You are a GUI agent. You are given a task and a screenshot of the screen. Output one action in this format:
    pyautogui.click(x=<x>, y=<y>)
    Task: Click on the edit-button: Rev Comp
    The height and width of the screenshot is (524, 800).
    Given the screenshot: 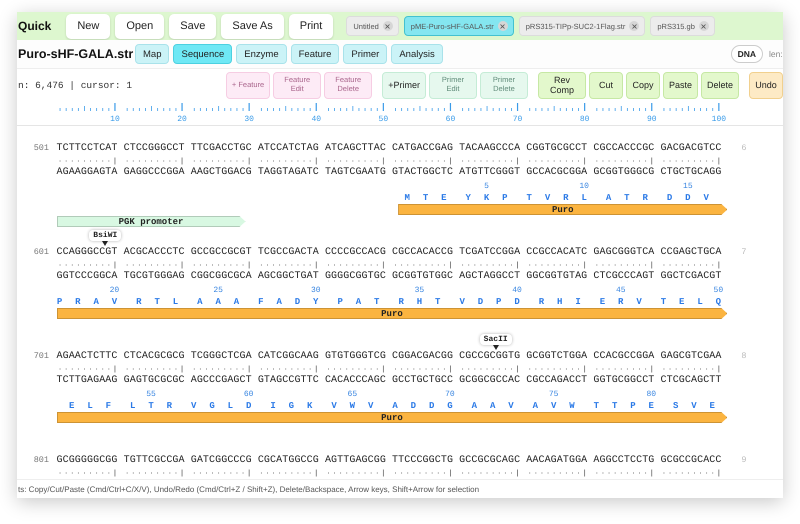 What is the action you would take?
    pyautogui.click(x=562, y=85)
    